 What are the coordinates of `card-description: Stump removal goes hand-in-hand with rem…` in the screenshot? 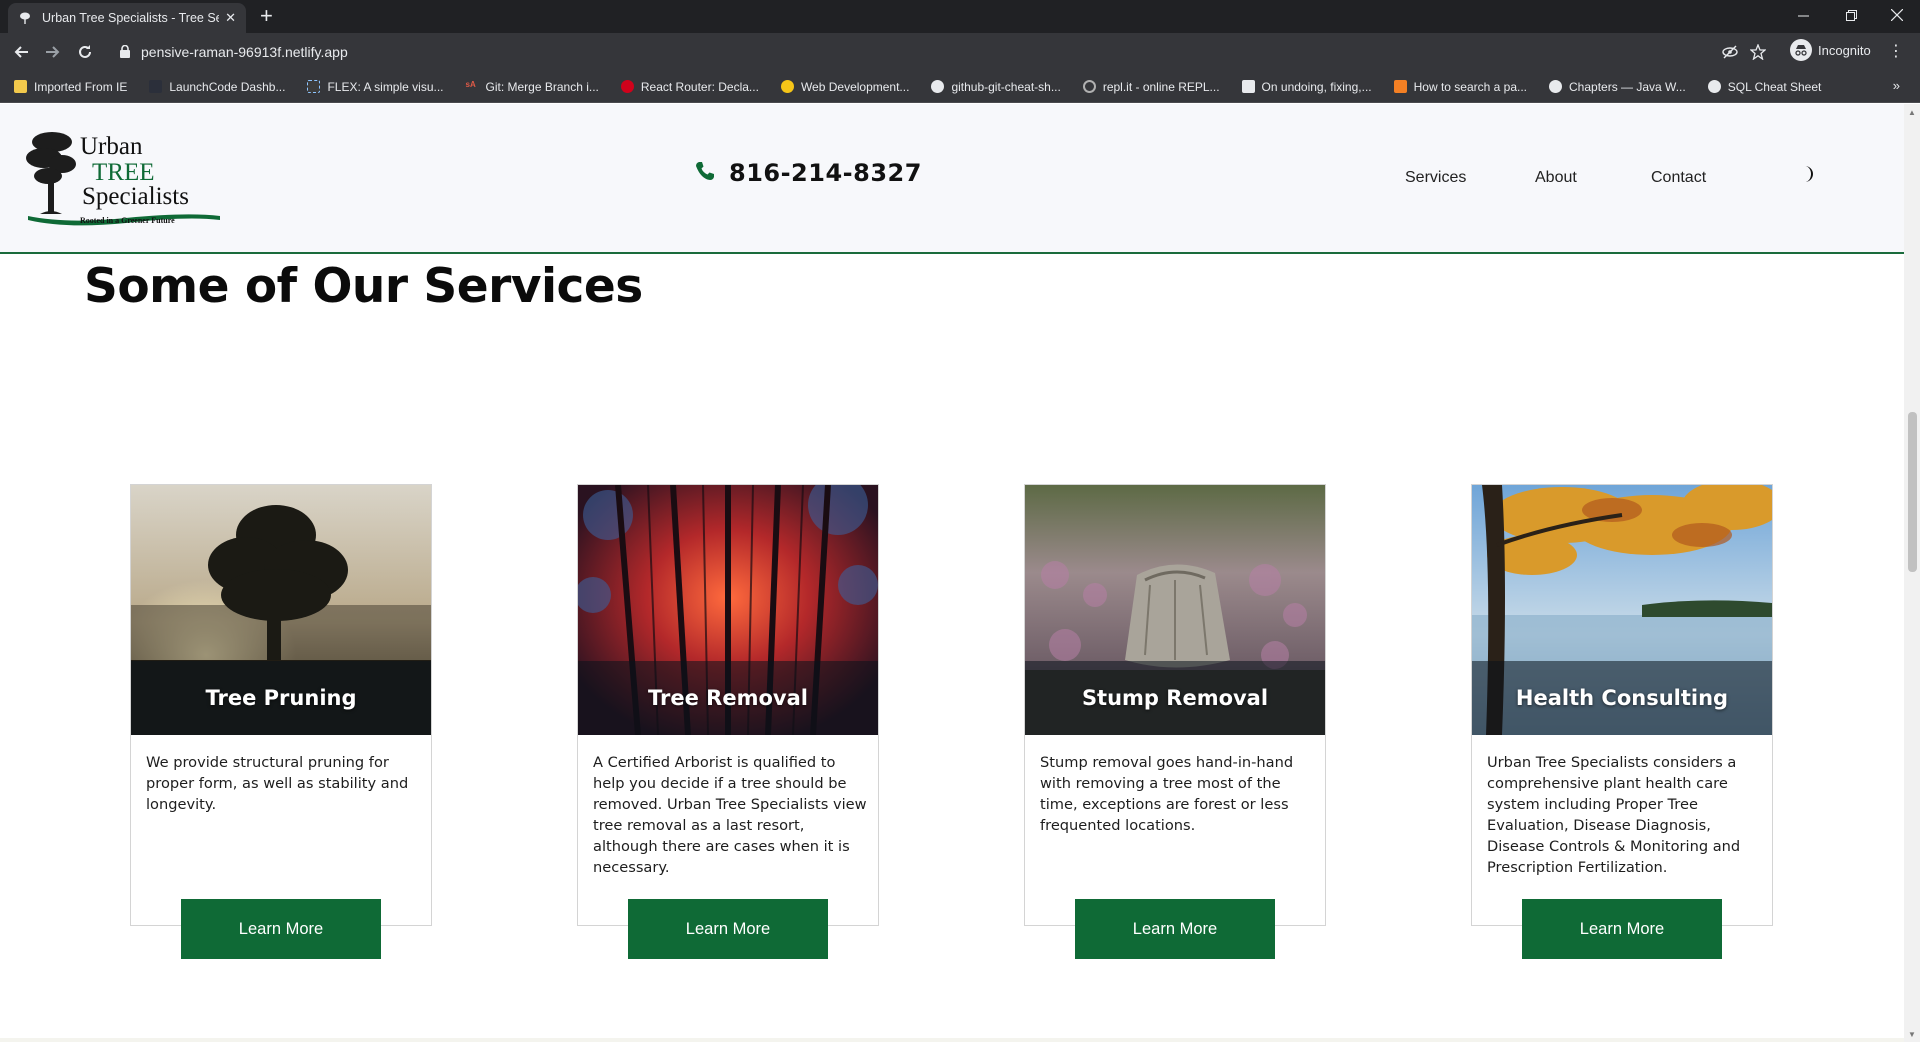 It's located at (1167, 794).